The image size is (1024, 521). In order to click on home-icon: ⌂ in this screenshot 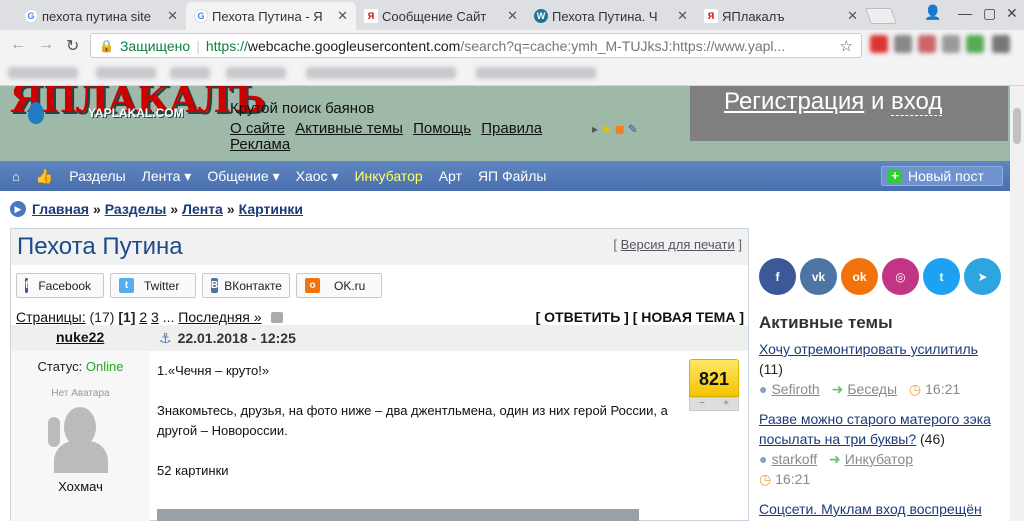, I will do `click(16, 176)`.